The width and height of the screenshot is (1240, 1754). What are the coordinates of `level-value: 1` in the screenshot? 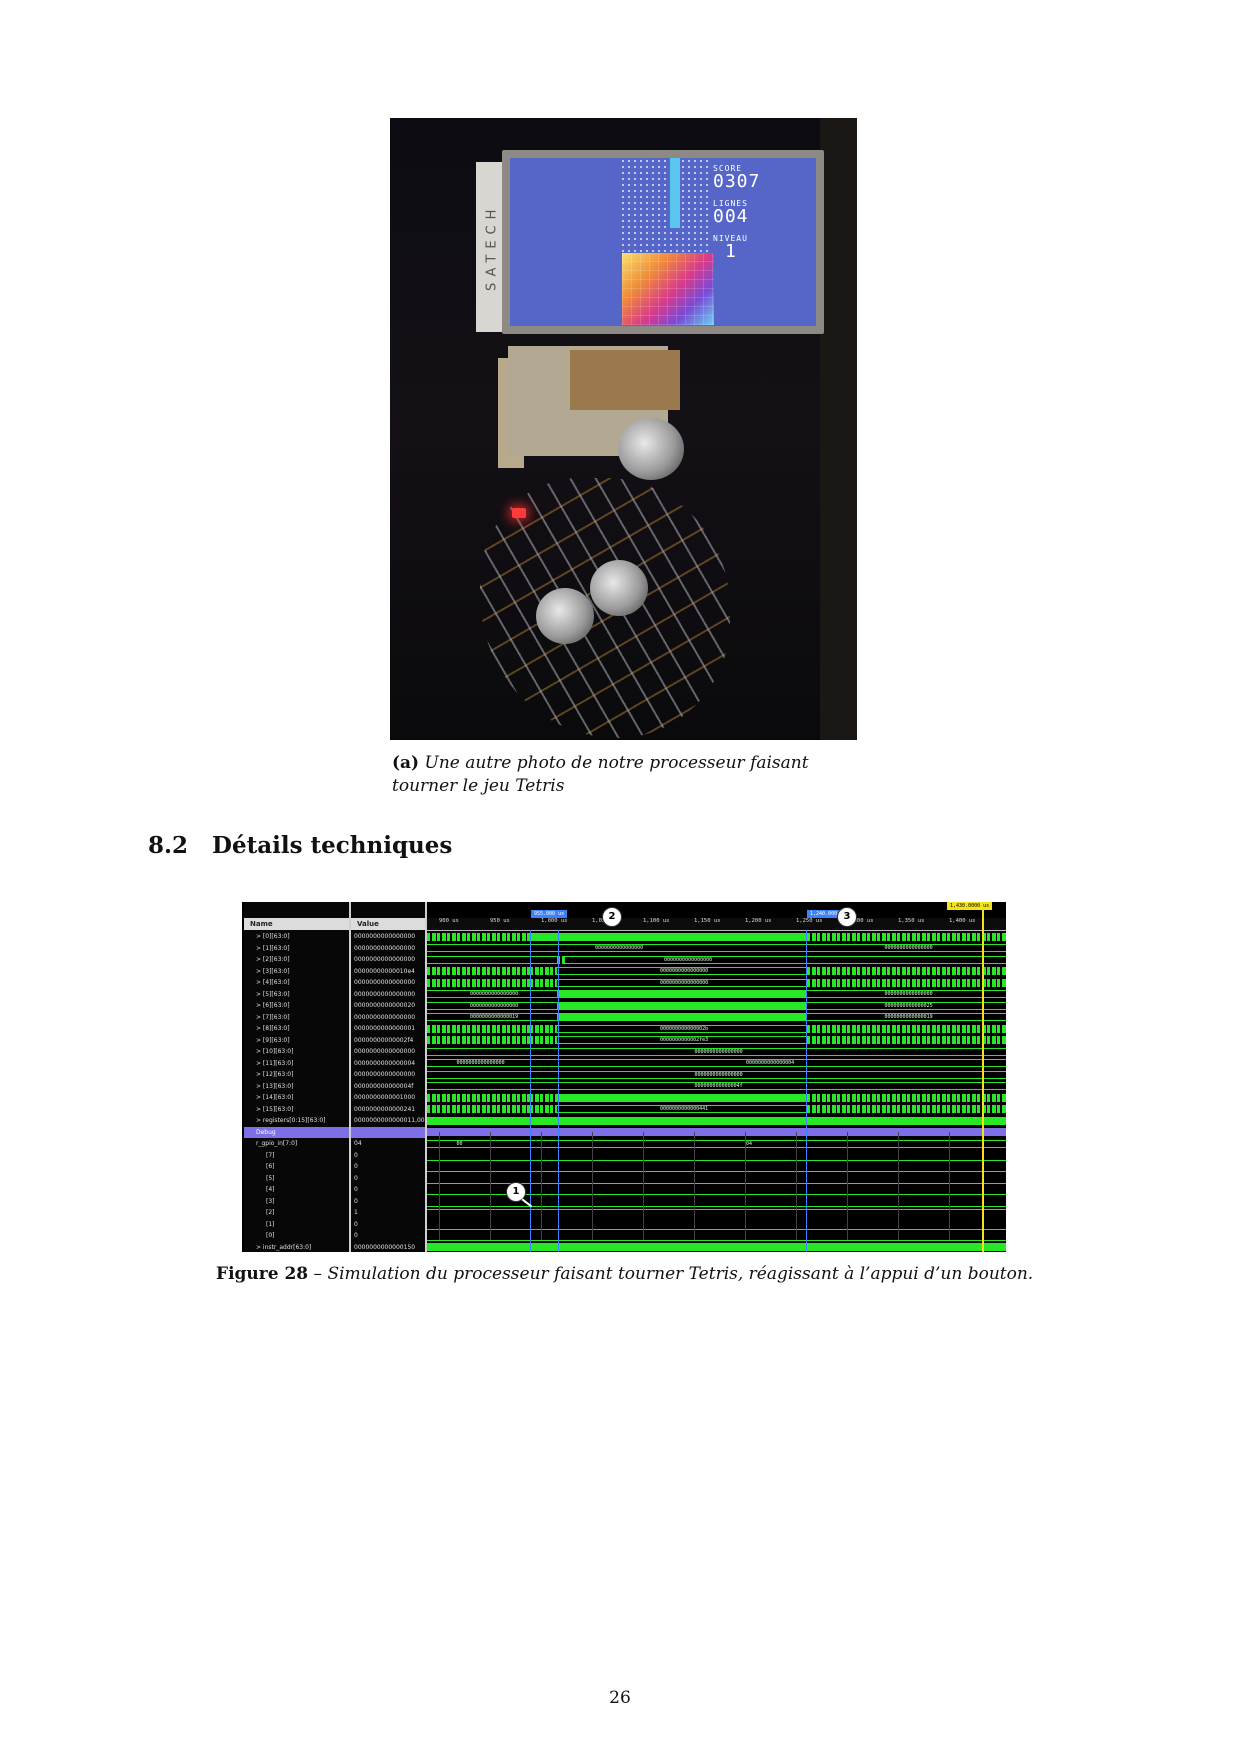 It's located at (731, 251).